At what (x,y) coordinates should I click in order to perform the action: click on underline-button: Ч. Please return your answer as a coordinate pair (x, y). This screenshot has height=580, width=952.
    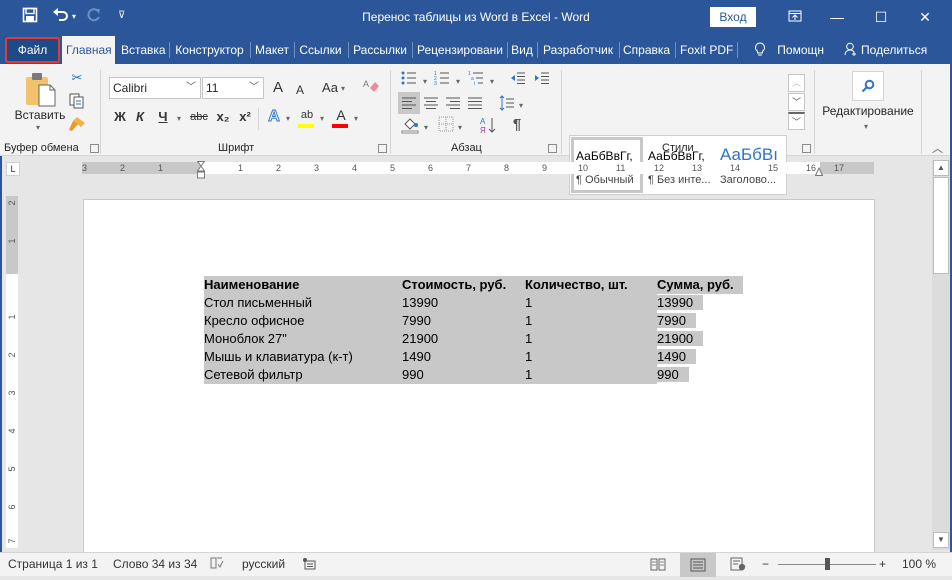
    Looking at the image, I should click on (163, 117).